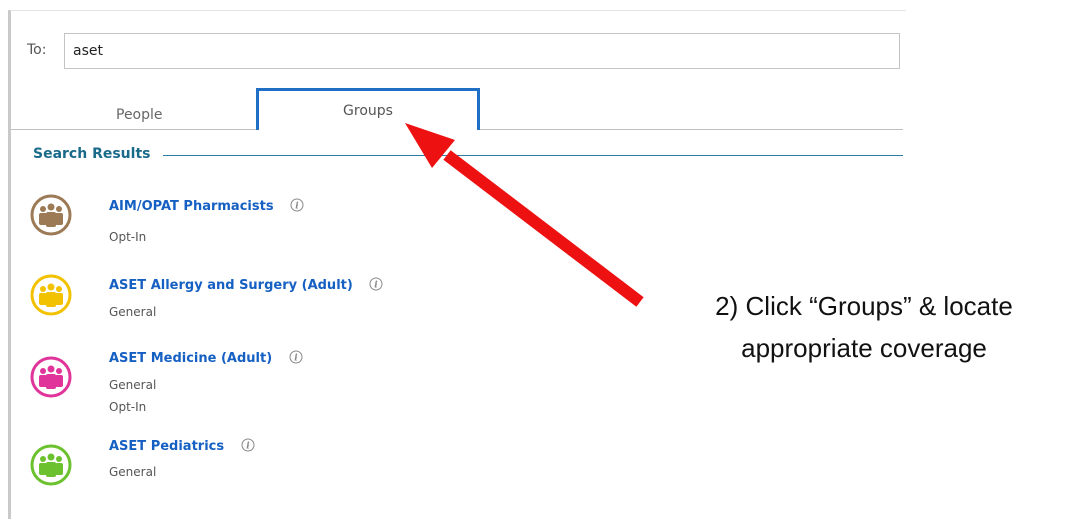  What do you see at coordinates (864, 306) in the screenshot?
I see `annotation-line-1: 2) Click “Groups” & locate` at bounding box center [864, 306].